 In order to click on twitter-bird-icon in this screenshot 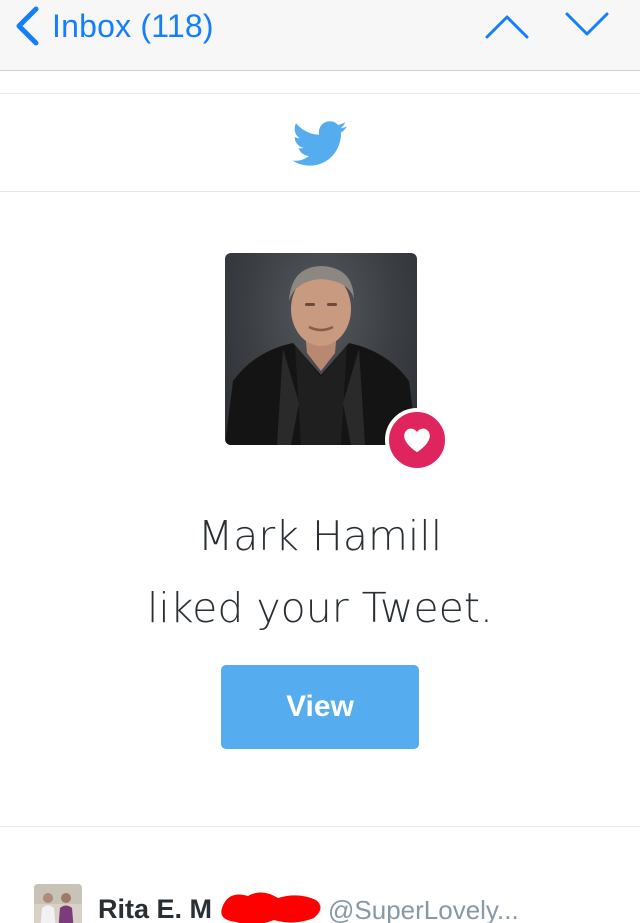, I will do `click(319, 143)`.